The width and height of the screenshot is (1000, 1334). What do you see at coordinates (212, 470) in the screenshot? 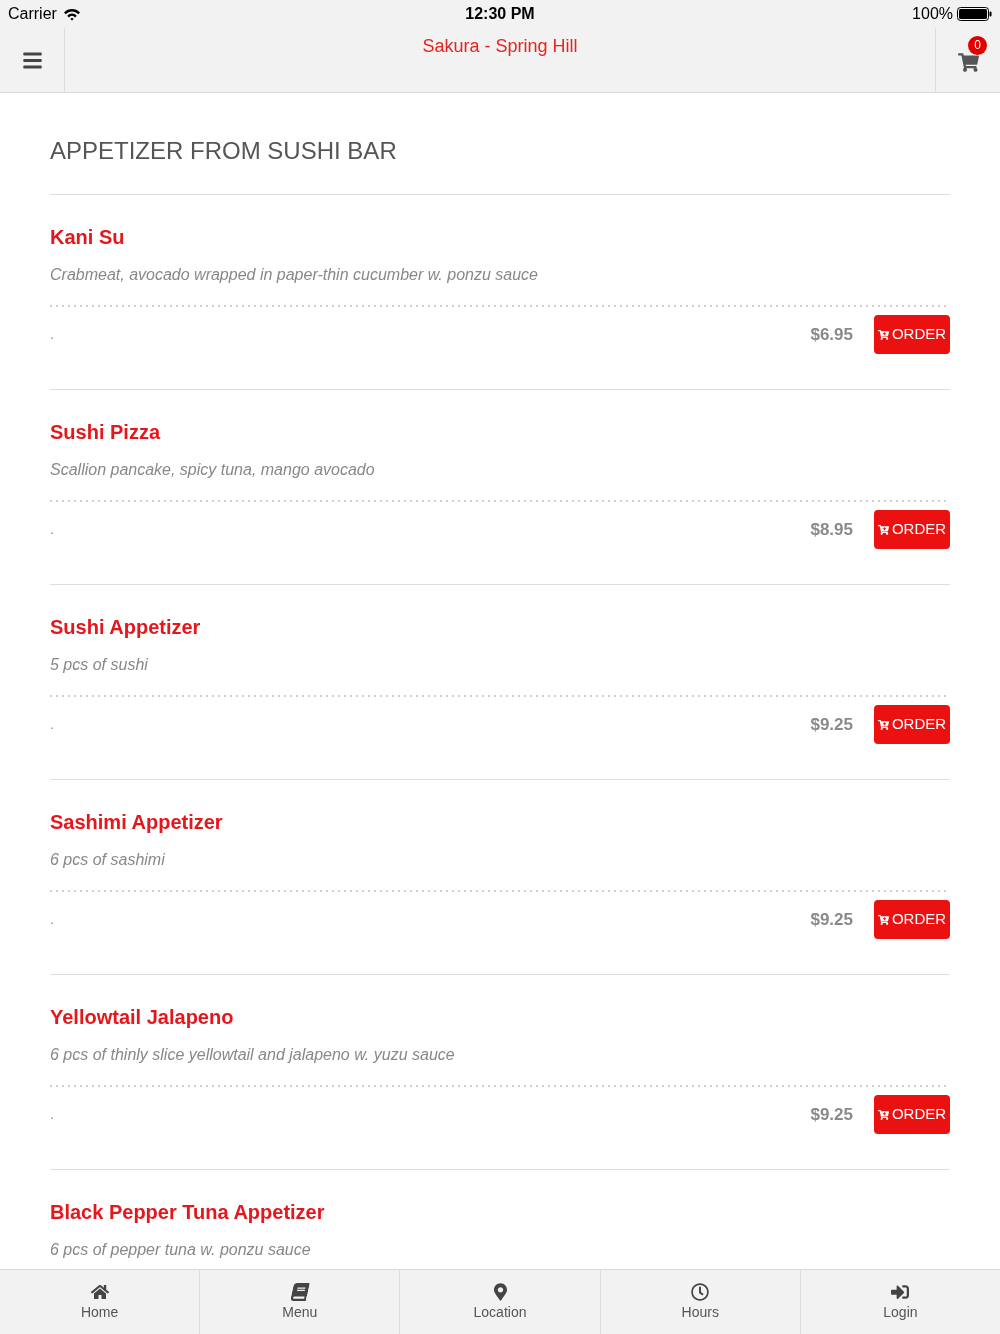
I see `item-description: Scallion pancake, spicy tuna, mango avocado` at bounding box center [212, 470].